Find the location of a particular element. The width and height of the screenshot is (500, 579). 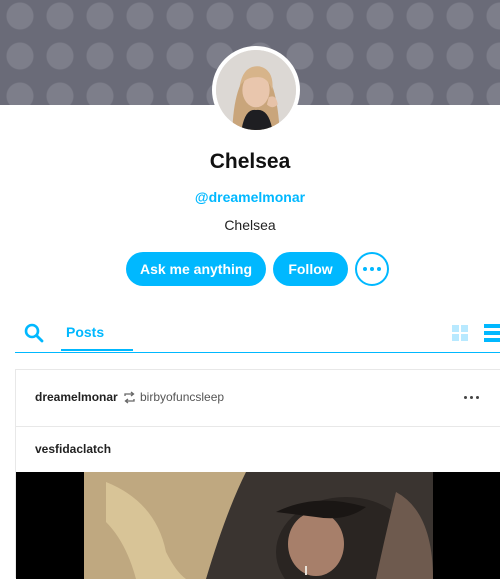

blog-handle: @dreamelmonar is located at coordinates (250, 197).